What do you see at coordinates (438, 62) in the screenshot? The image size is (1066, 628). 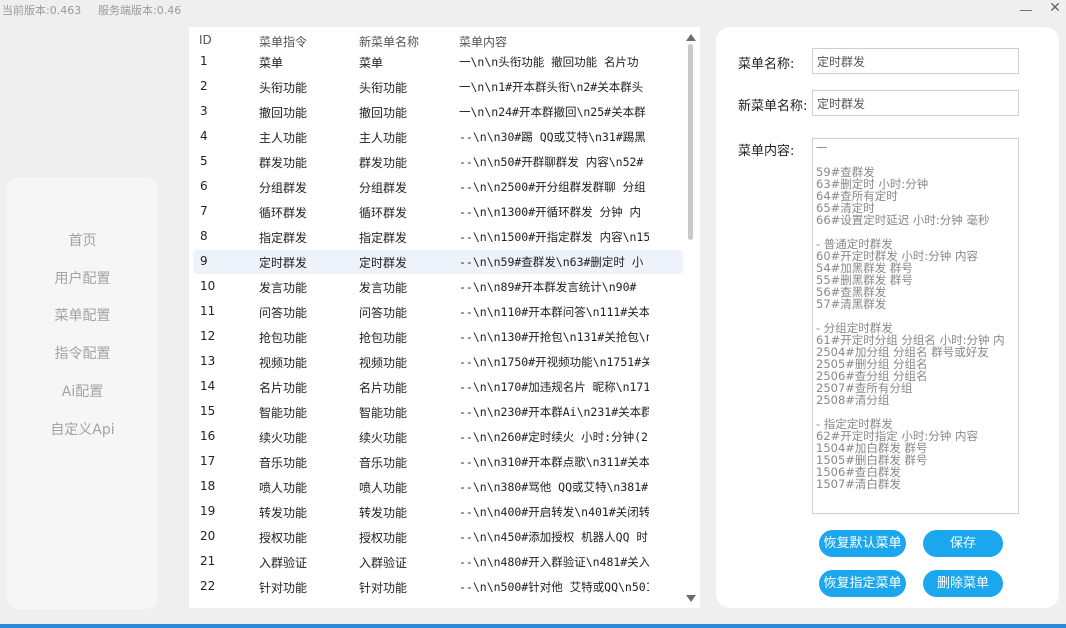 I see `table-row: 1 菜单 菜单 一\n\n头衔功能 撤回功能 名片功` at bounding box center [438, 62].